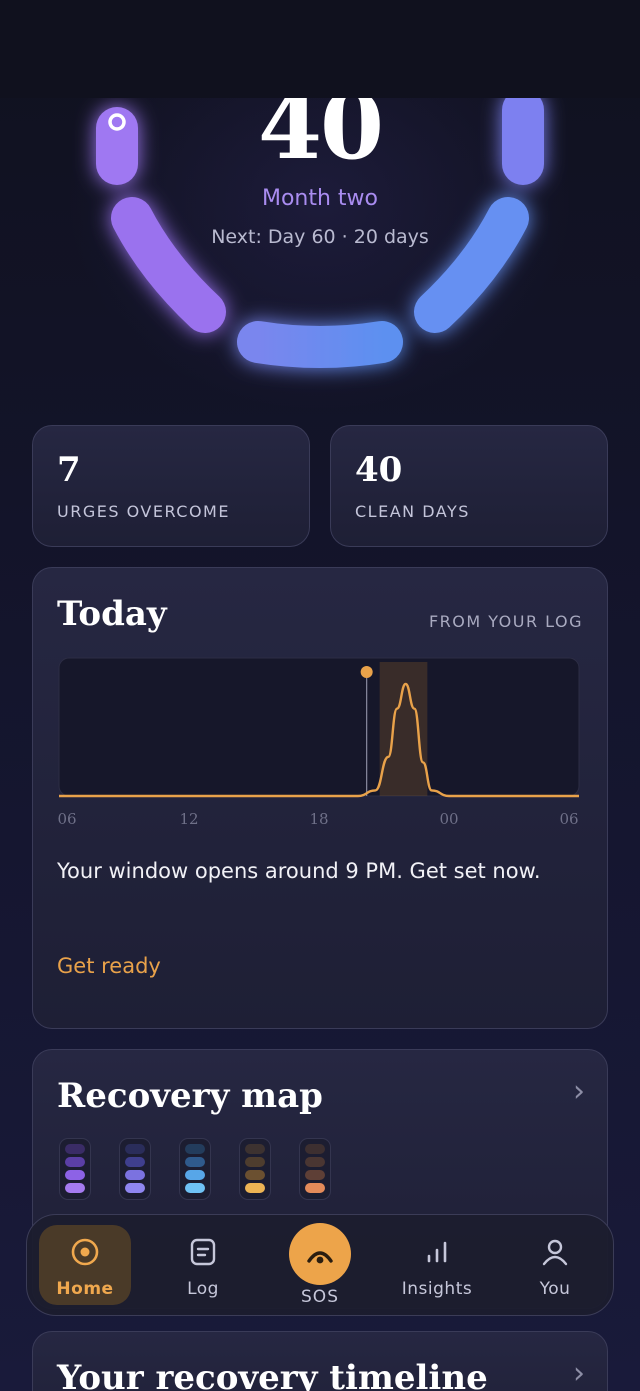  Describe the element at coordinates (555, 1289) in the screenshot. I see `nav-label: You` at that location.